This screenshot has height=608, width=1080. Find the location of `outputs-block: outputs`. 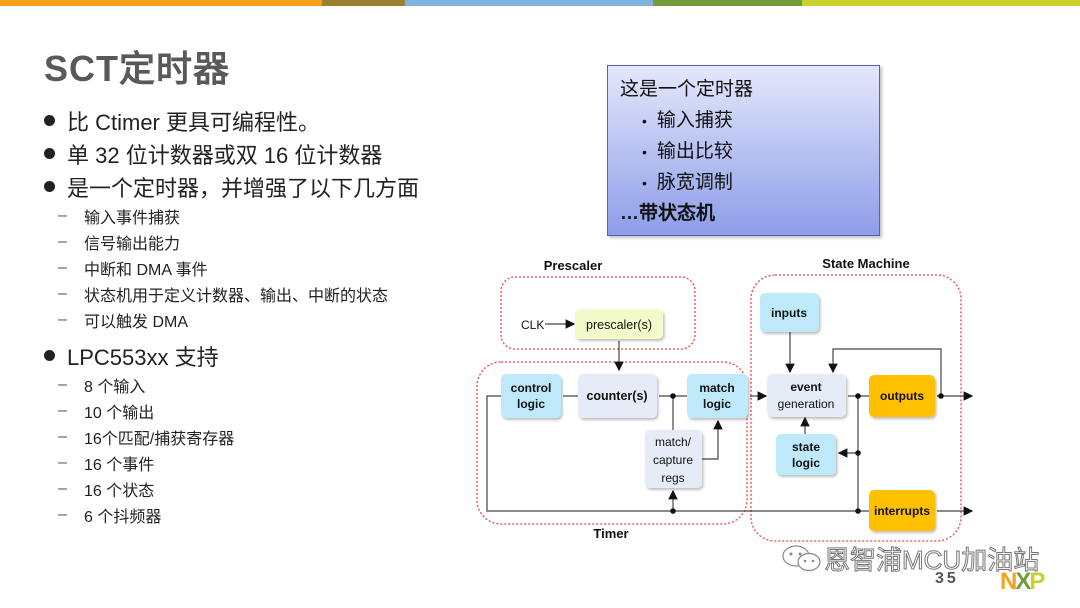

outputs-block: outputs is located at coordinates (902, 396).